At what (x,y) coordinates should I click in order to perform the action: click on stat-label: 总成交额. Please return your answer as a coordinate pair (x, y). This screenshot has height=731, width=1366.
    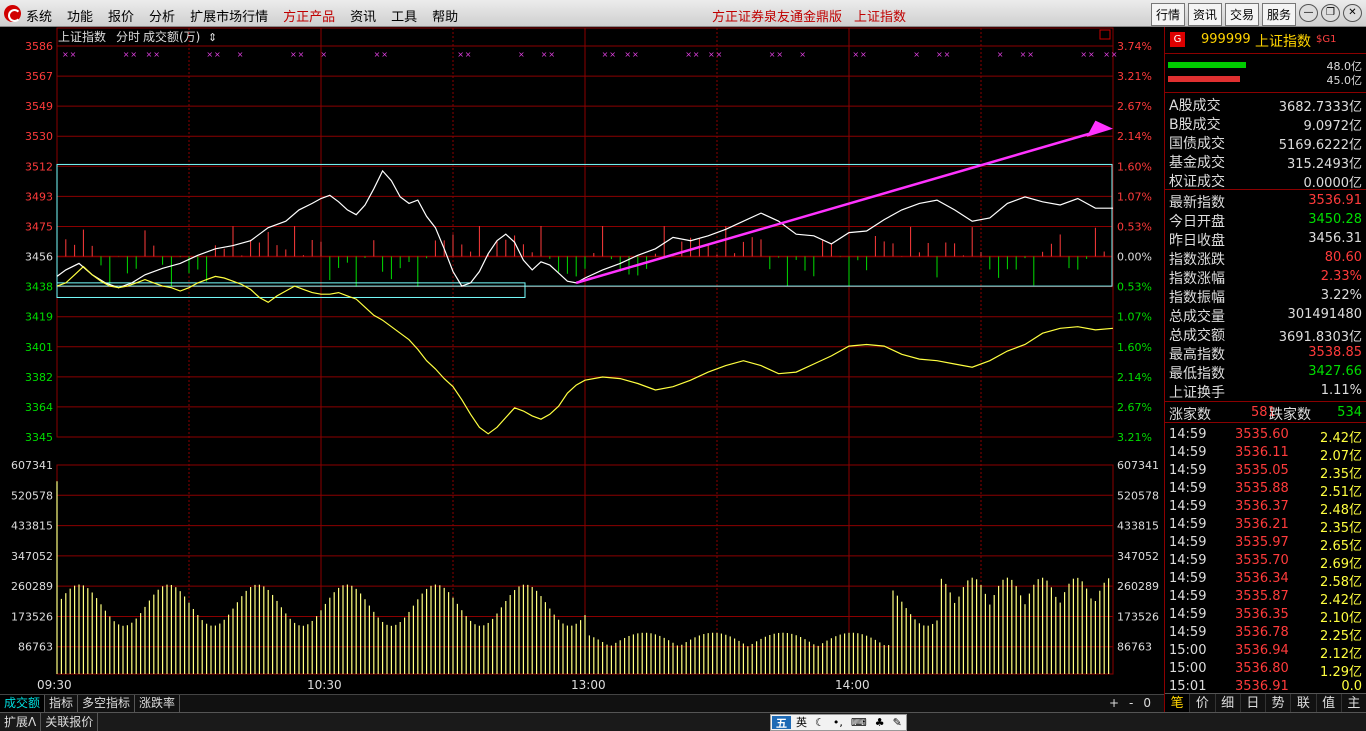
    Looking at the image, I should click on (1197, 336).